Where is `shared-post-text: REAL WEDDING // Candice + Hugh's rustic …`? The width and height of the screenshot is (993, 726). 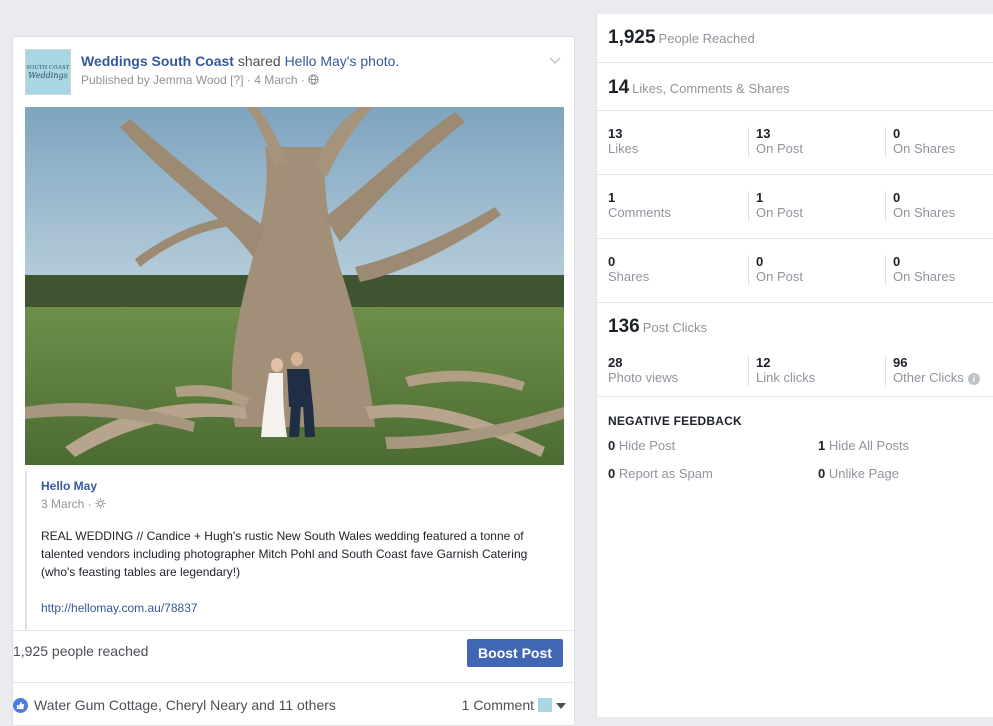
shared-post-text: REAL WEDDING // Candice + Hugh's rustic … is located at coordinates (284, 554).